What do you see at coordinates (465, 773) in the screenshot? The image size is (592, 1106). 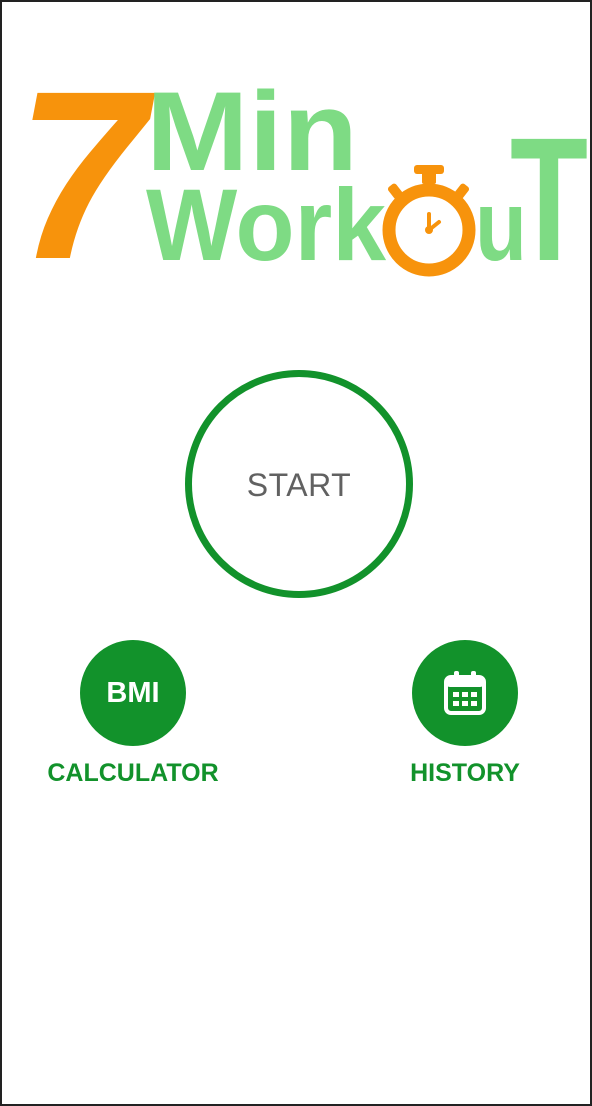 I see `history-caption: HISTORY` at bounding box center [465, 773].